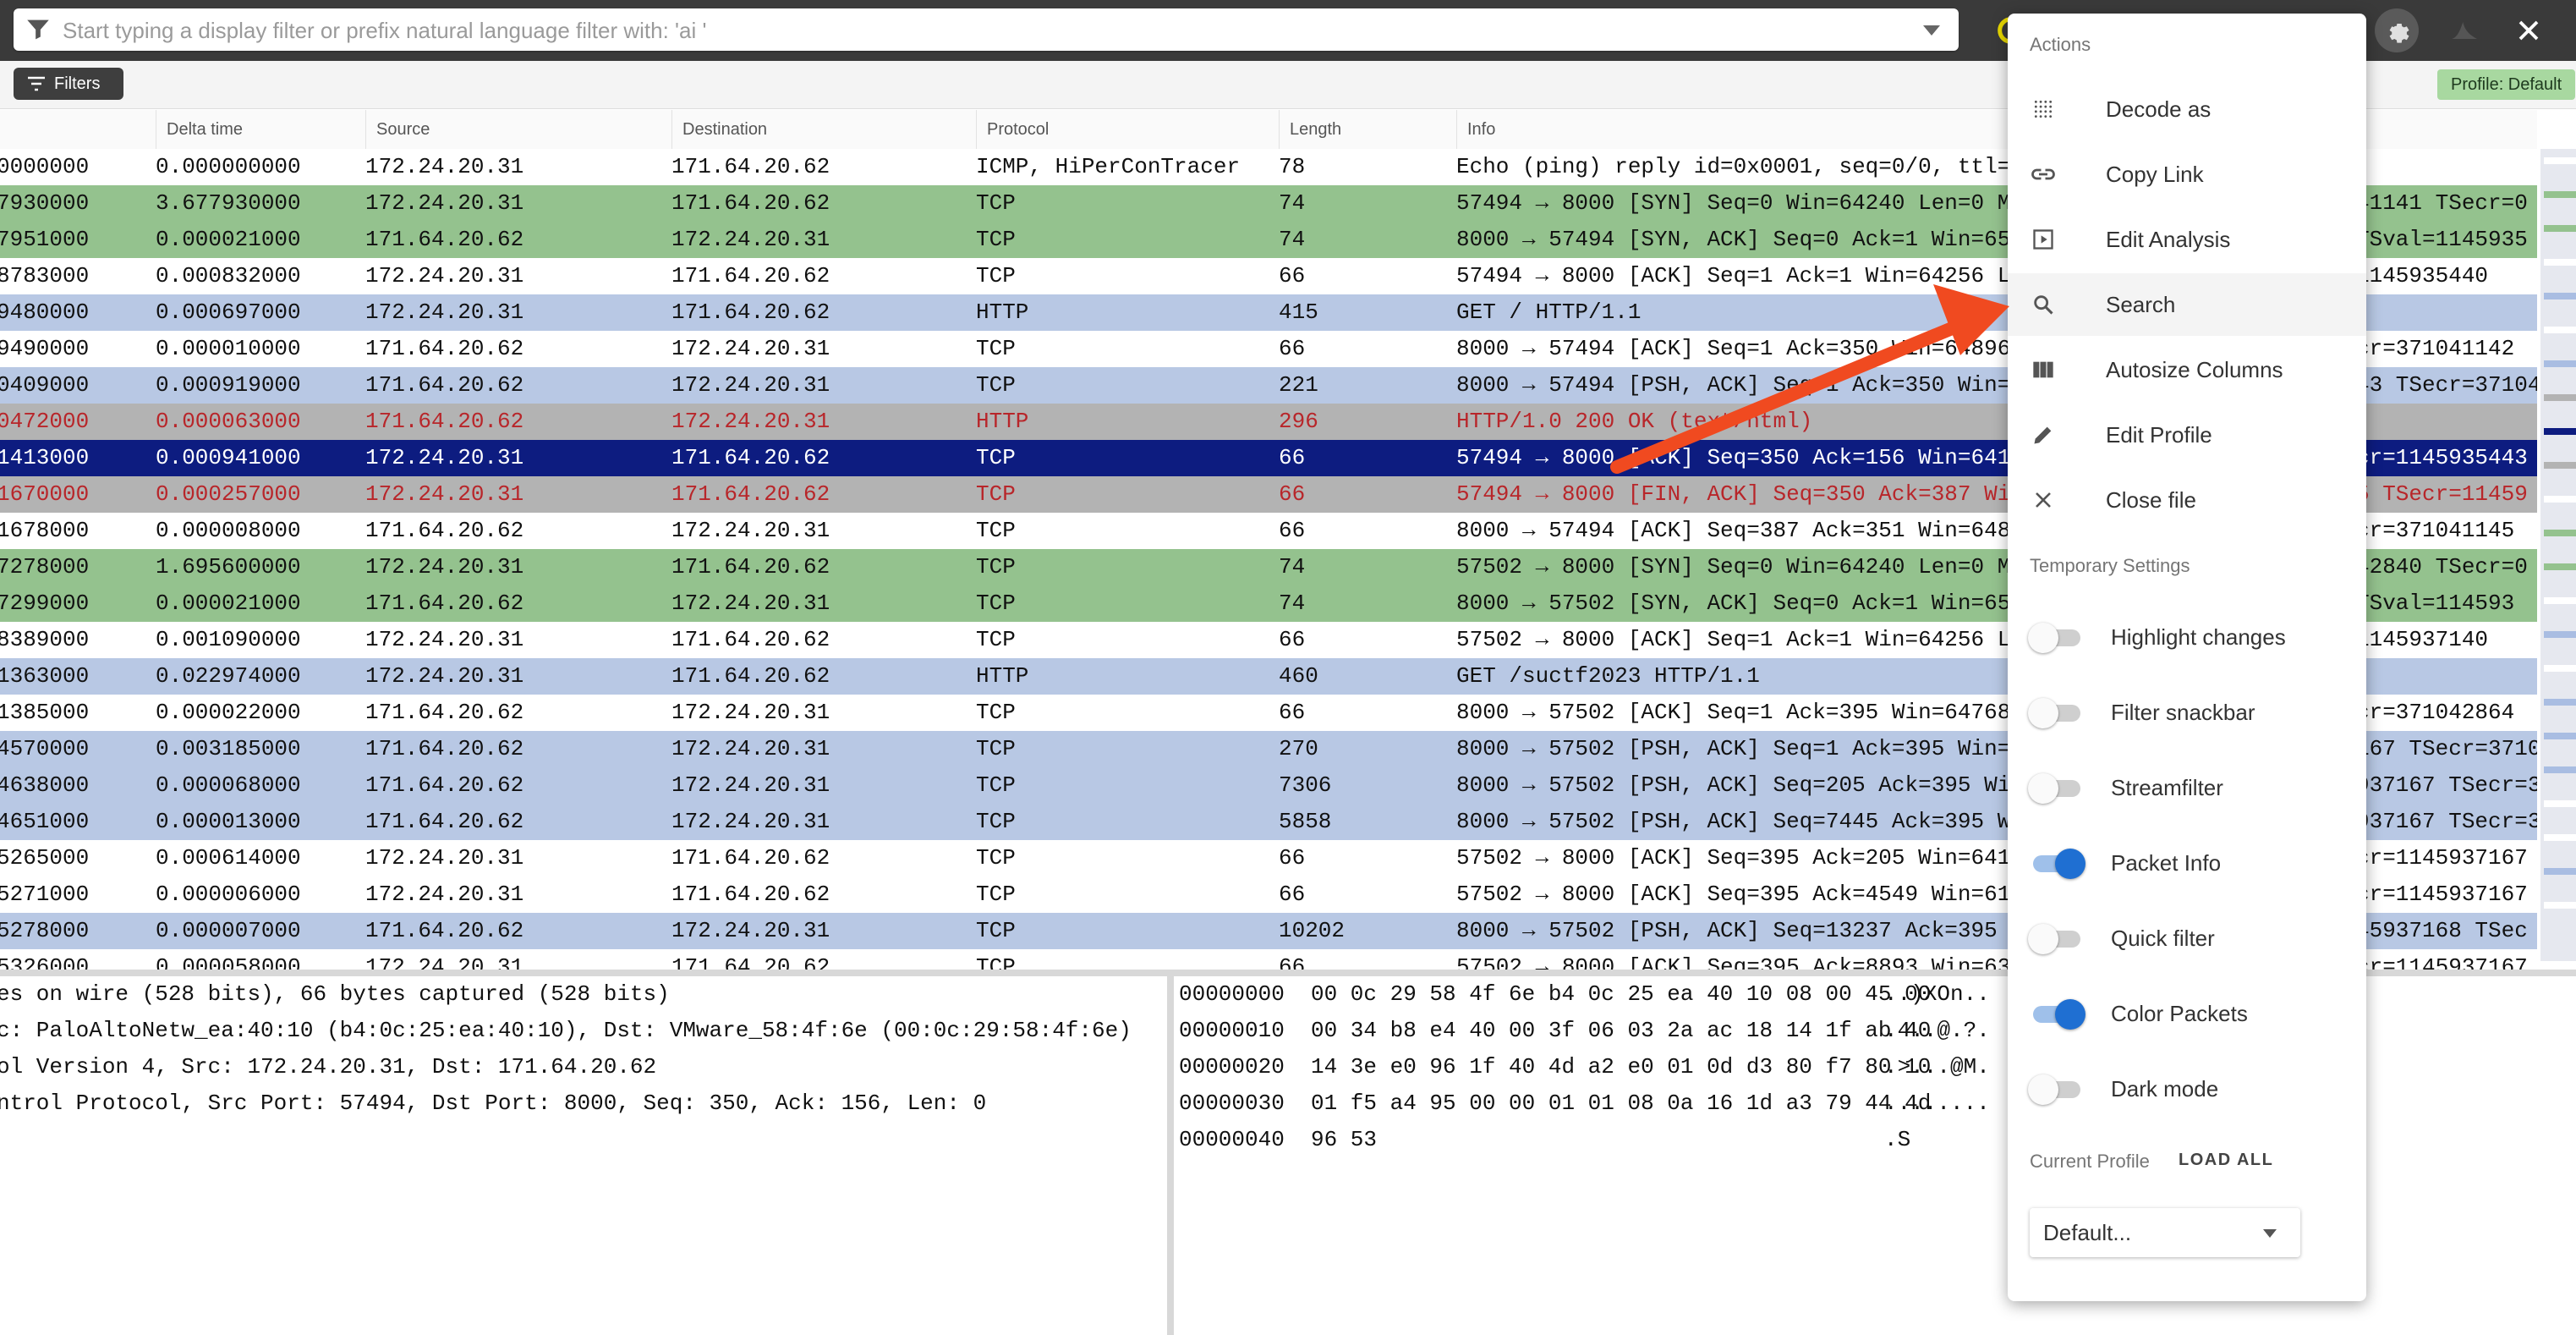 The image size is (2576, 1335). I want to click on cell-delta: 0.000013000, so click(228, 821).